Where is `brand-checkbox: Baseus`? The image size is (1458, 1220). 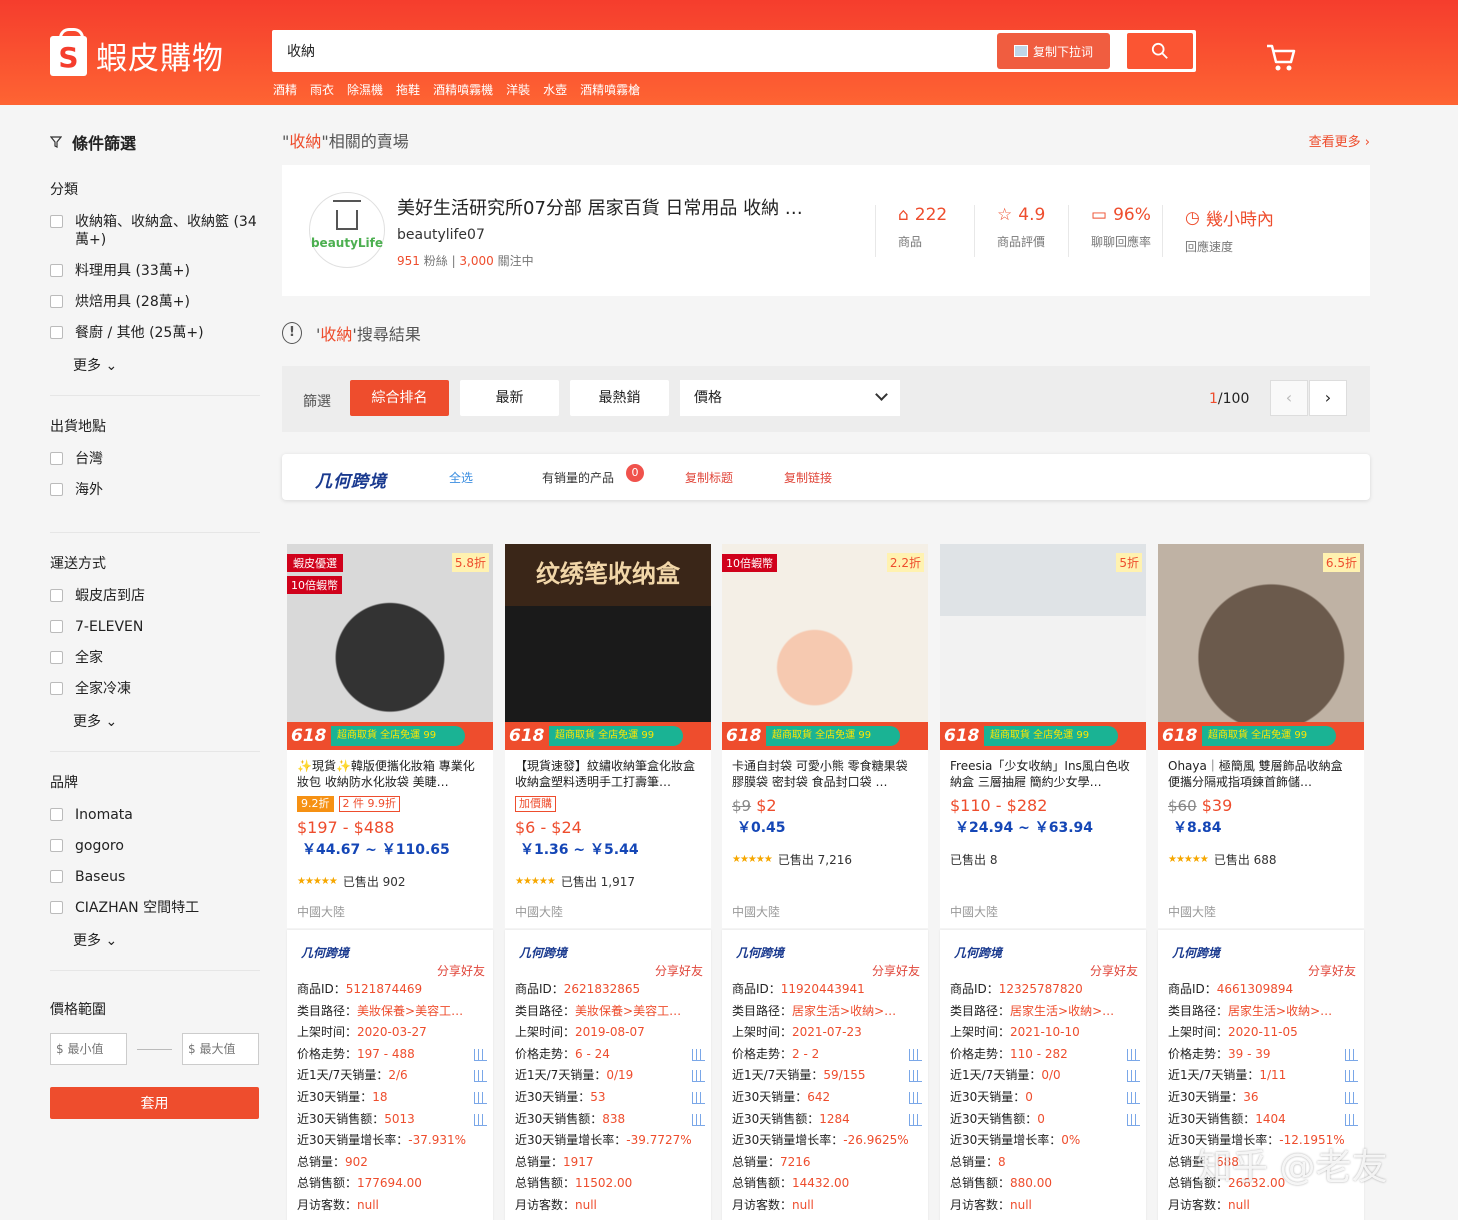 brand-checkbox: Baseus is located at coordinates (155, 877).